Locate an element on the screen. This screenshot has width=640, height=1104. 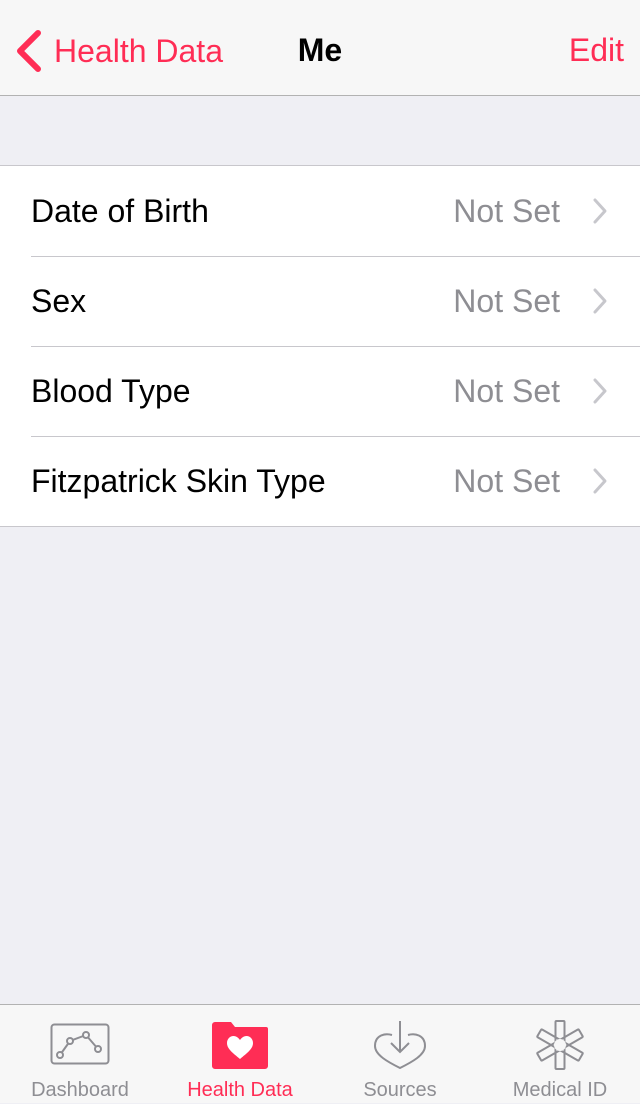
page-title: Me is located at coordinates (320, 50).